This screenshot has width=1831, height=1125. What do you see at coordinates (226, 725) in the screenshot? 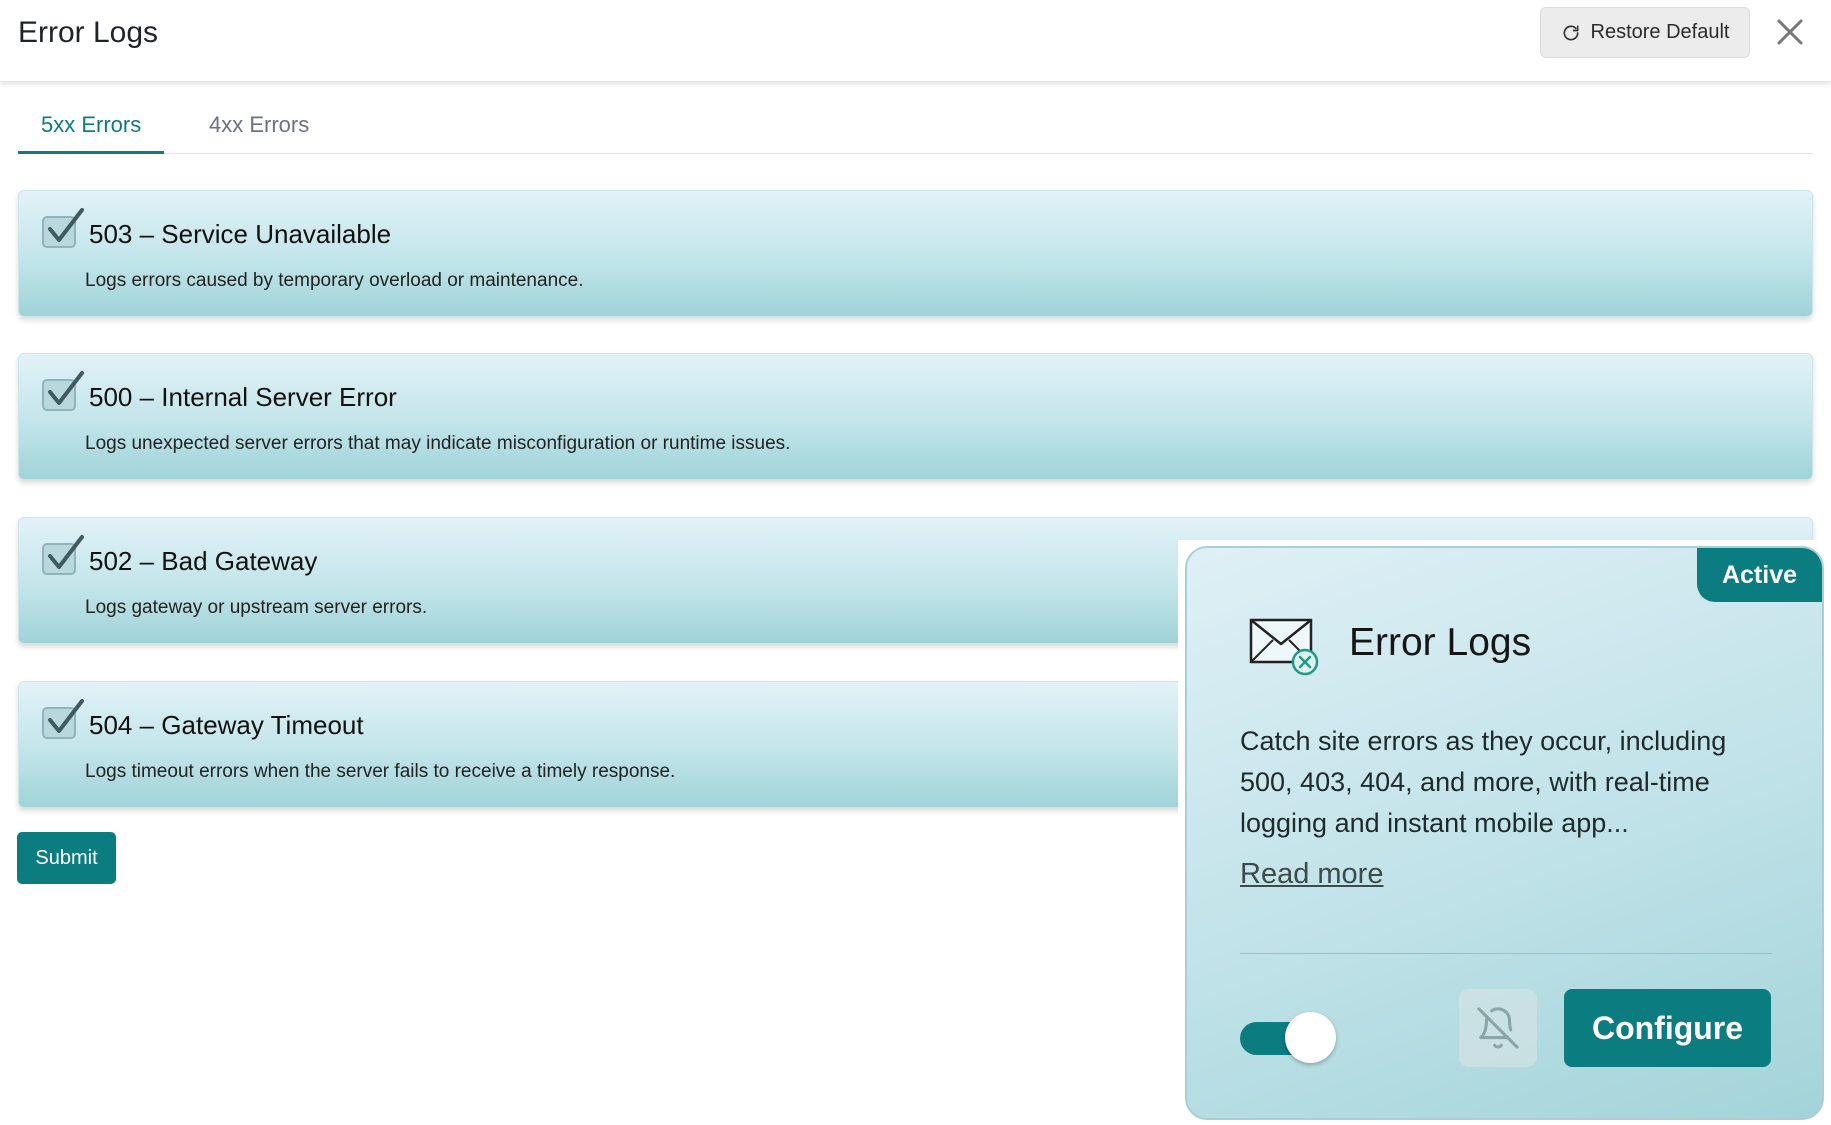
I see `error-title: 504 – Gateway Timeout` at bounding box center [226, 725].